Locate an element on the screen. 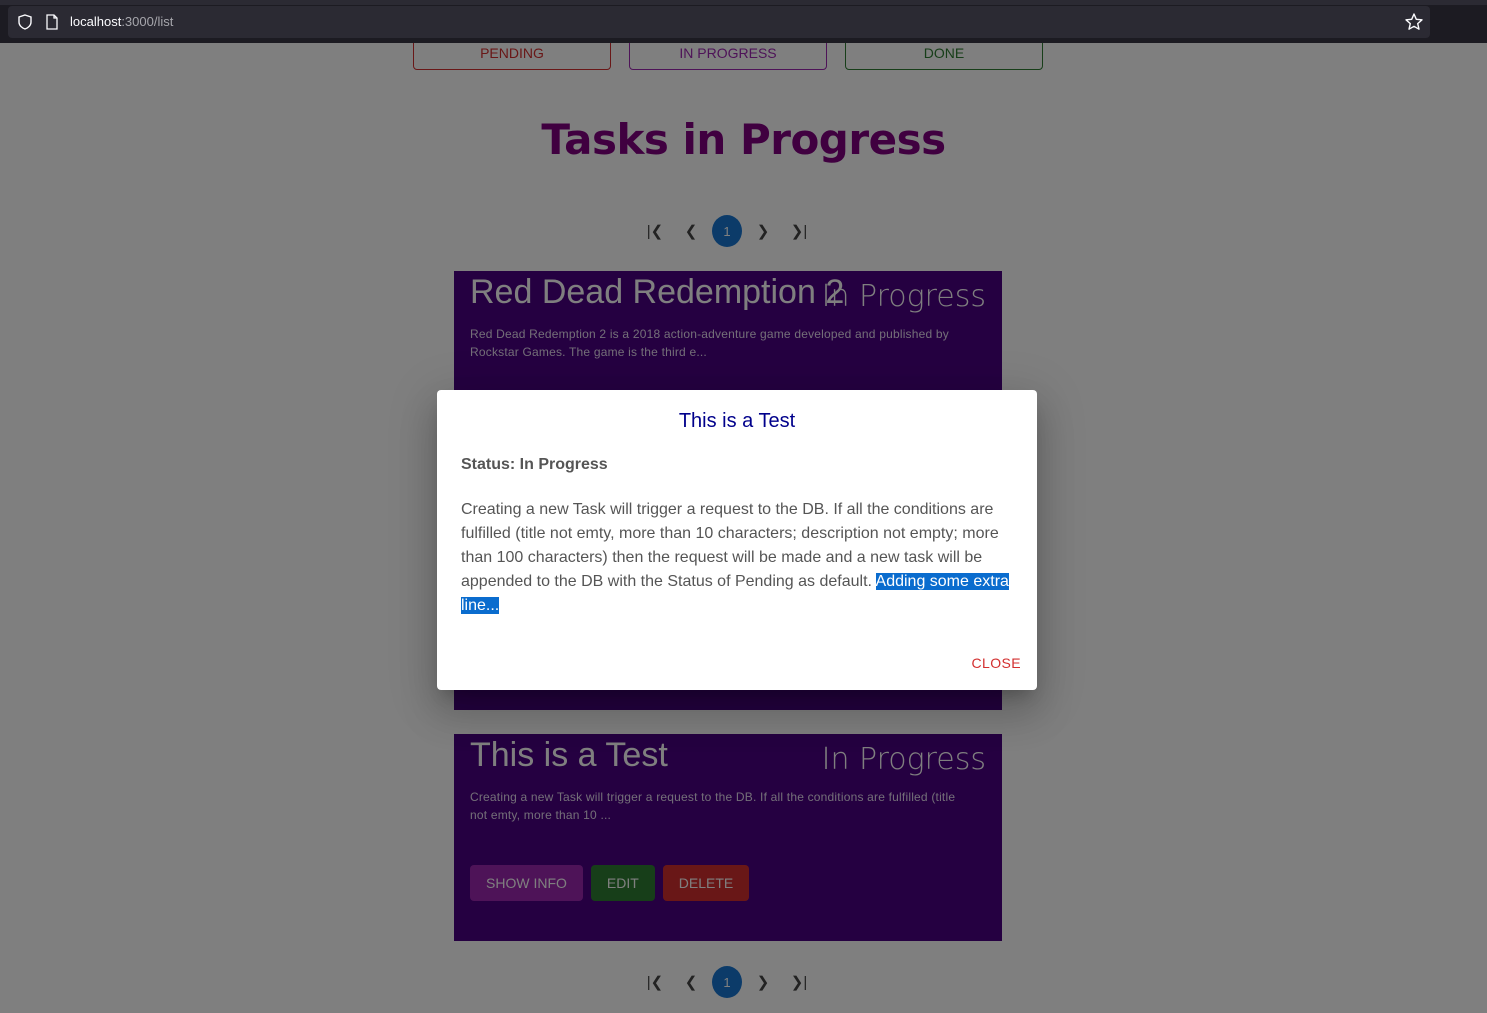 Image resolution: width=1487 pixels, height=1013 pixels. url-text: localhost:3000/list is located at coordinates (121, 21).